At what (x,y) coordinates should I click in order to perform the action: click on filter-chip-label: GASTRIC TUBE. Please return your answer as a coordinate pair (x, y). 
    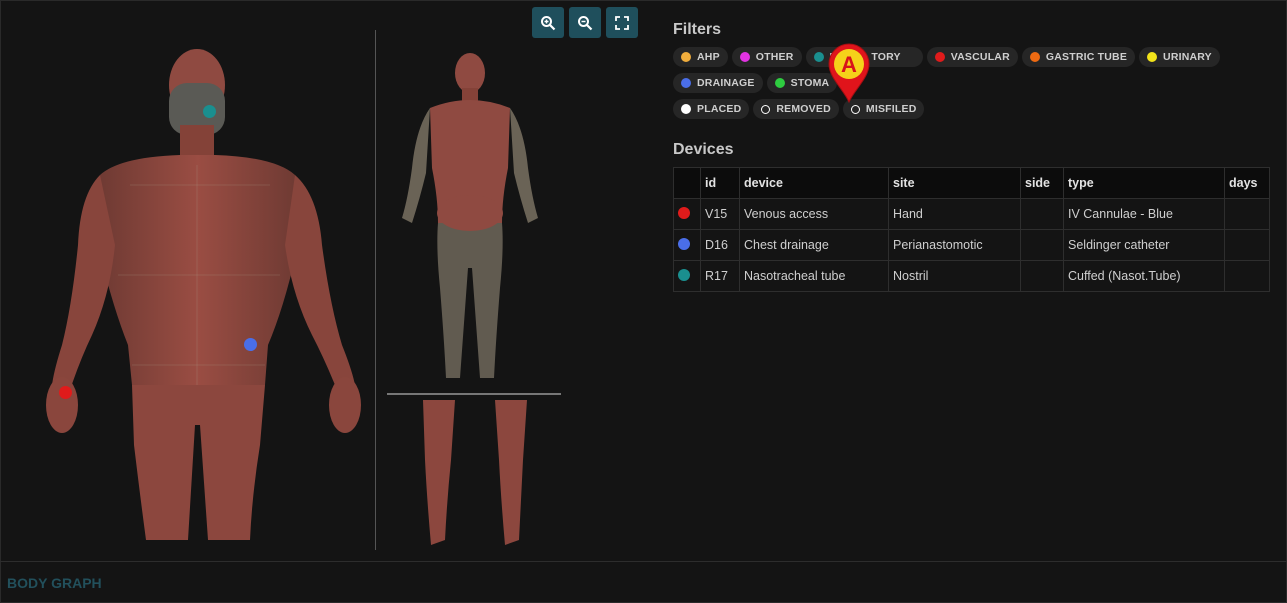
    Looking at the image, I should click on (1086, 57).